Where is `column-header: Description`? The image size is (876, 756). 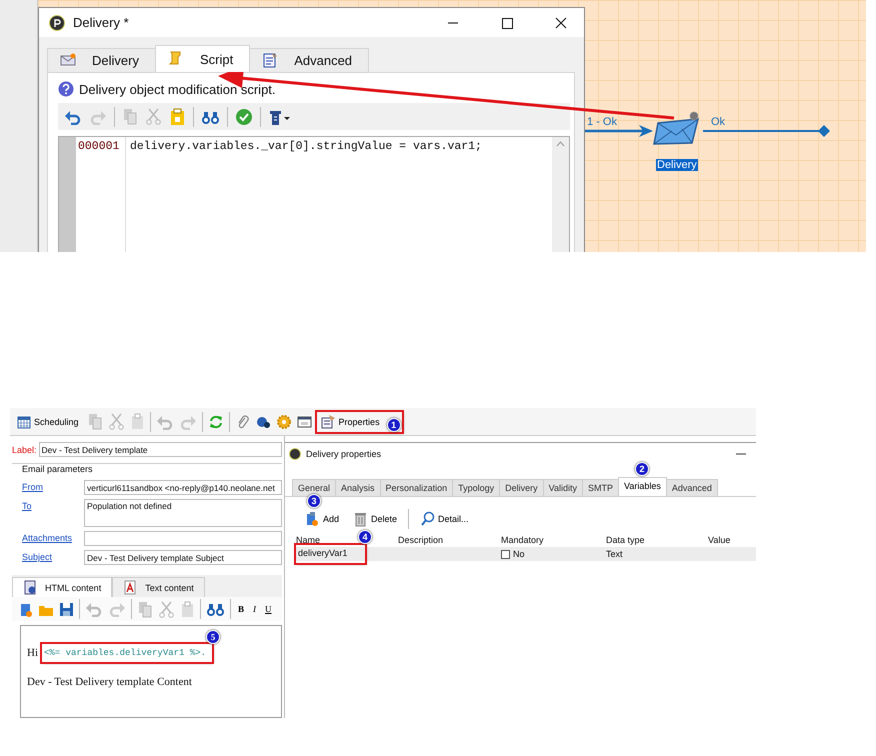
column-header: Description is located at coordinates (421, 540).